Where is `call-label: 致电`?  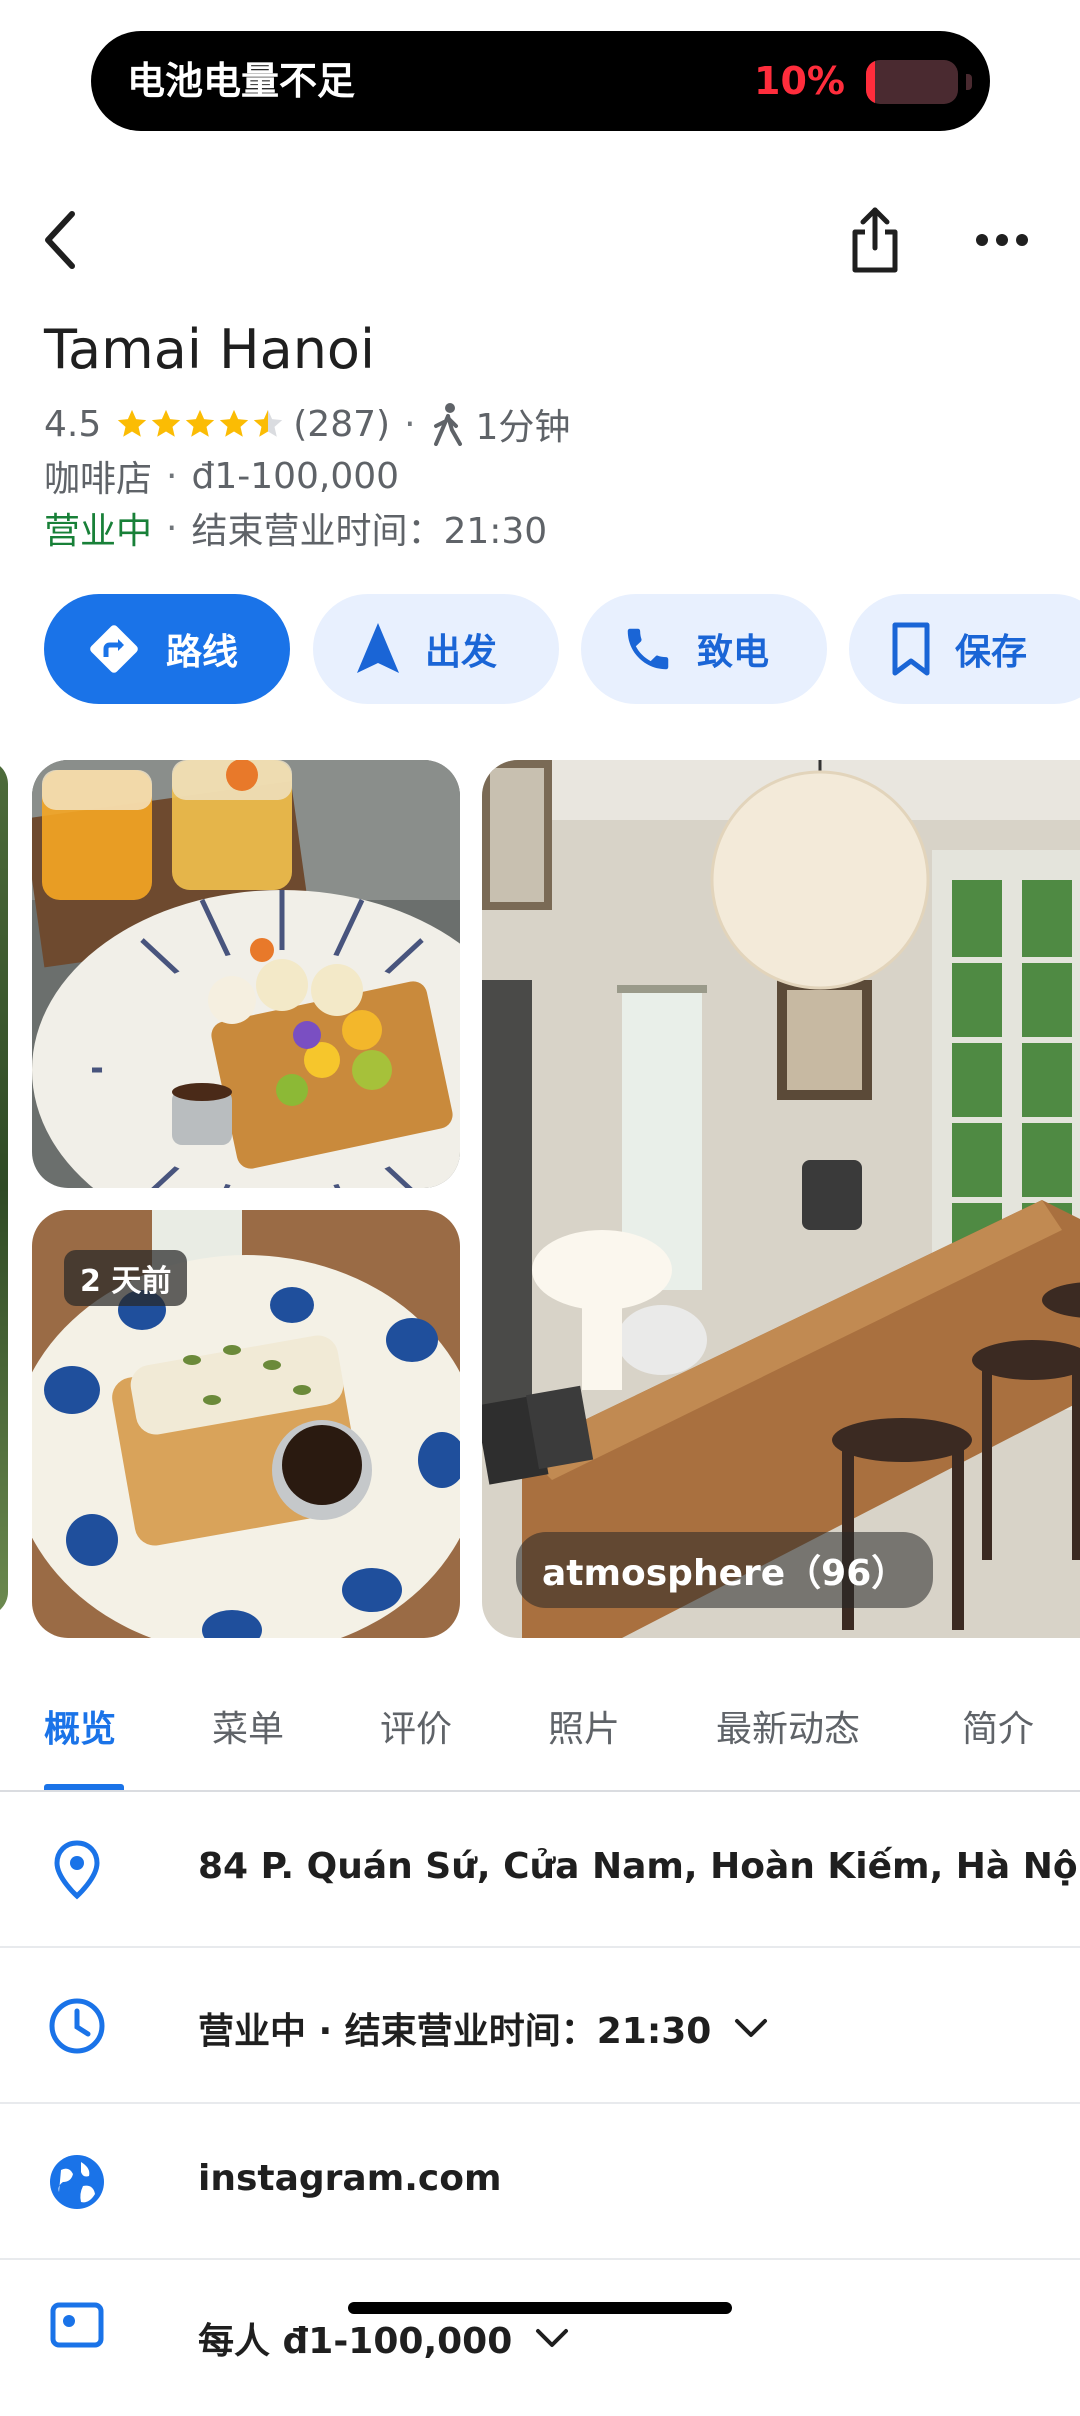
call-label: 致电 is located at coordinates (733, 652).